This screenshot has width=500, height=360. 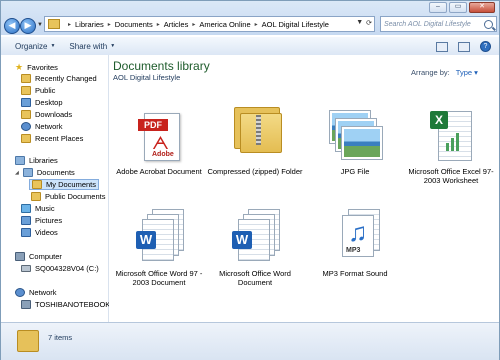 What do you see at coordinates (42, 102) in the screenshot?
I see `nav-desktop: Desktop` at bounding box center [42, 102].